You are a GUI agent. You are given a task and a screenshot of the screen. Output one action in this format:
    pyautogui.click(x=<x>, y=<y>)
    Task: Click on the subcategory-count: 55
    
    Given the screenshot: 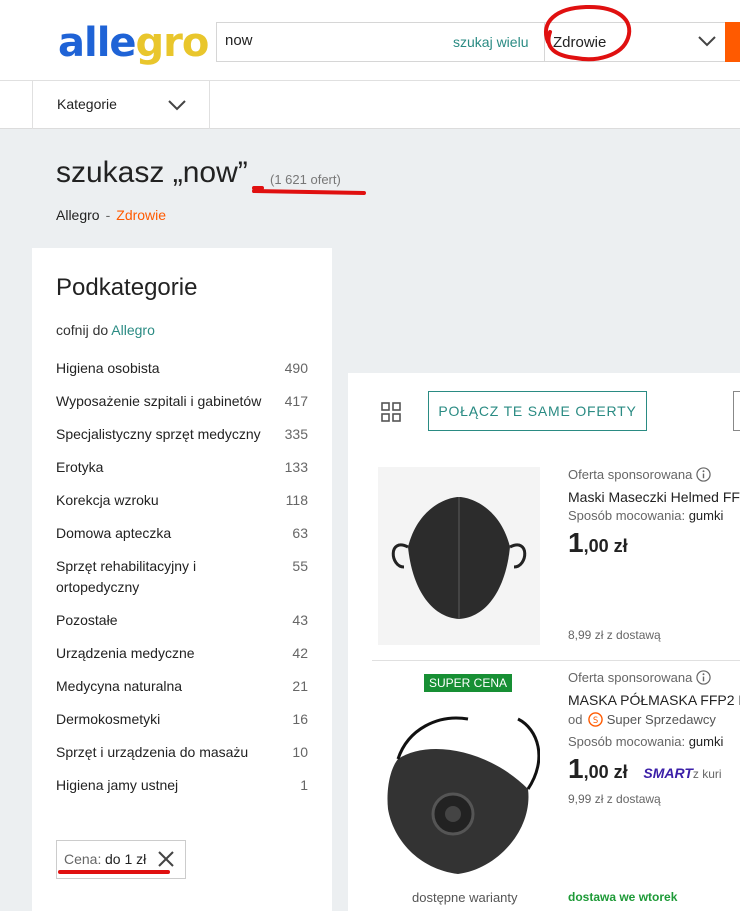 What is the action you would take?
    pyautogui.click(x=300, y=566)
    